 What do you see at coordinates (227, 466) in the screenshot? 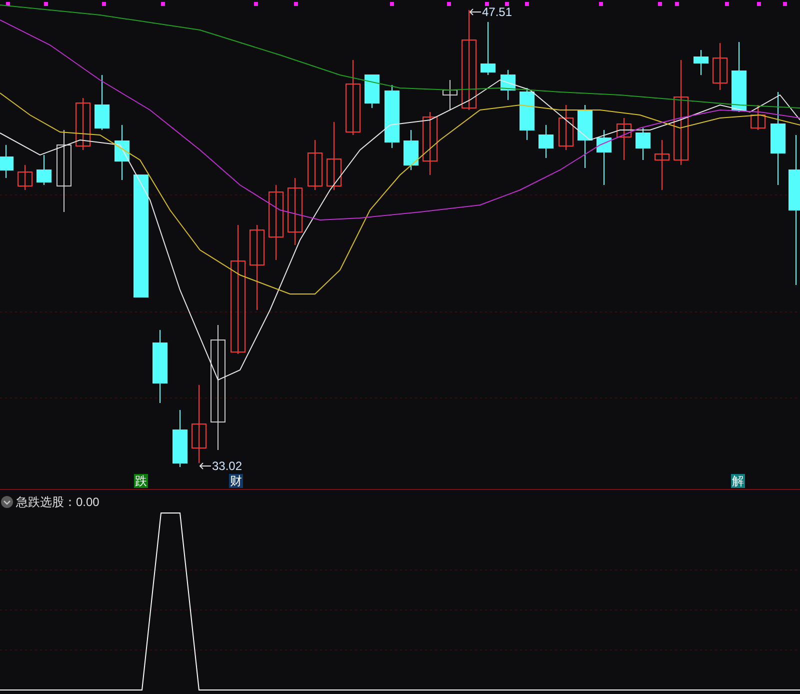
I see `price-label: 33.02` at bounding box center [227, 466].